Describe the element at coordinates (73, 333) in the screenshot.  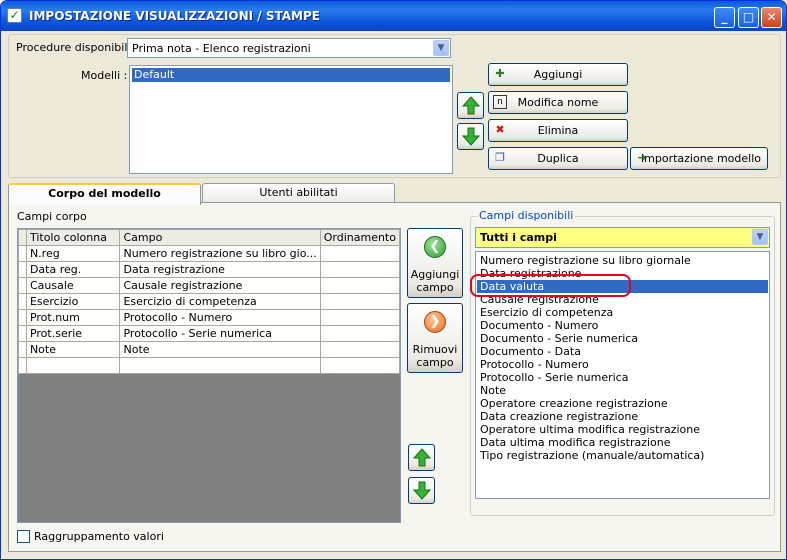
I see `table-cell: Prot.serie` at that location.